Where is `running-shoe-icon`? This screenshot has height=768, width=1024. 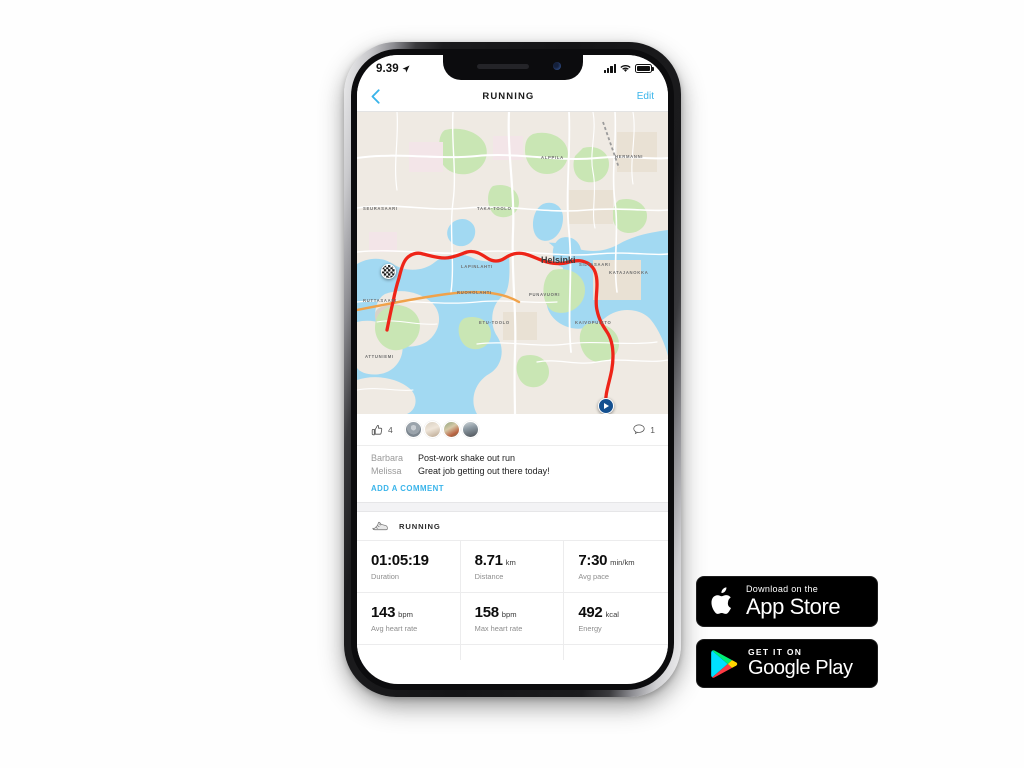 running-shoe-icon is located at coordinates (380, 526).